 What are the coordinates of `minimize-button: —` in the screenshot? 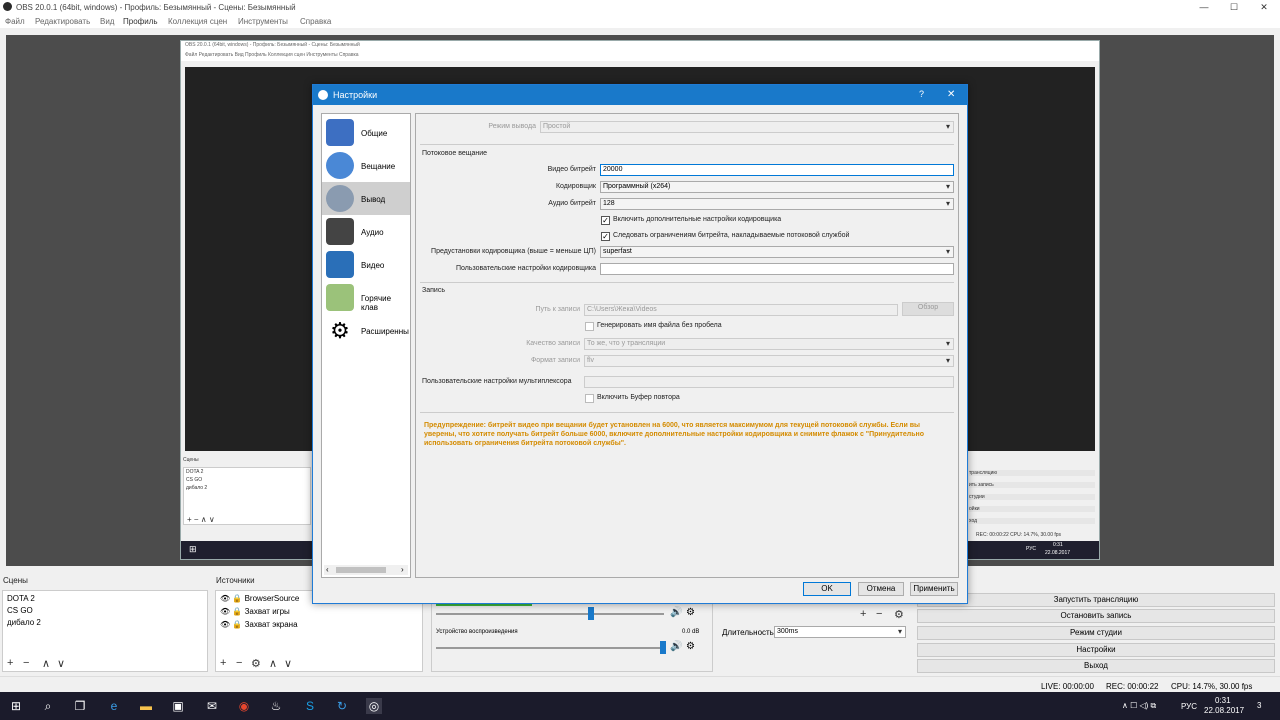 It's located at (1204, 7).